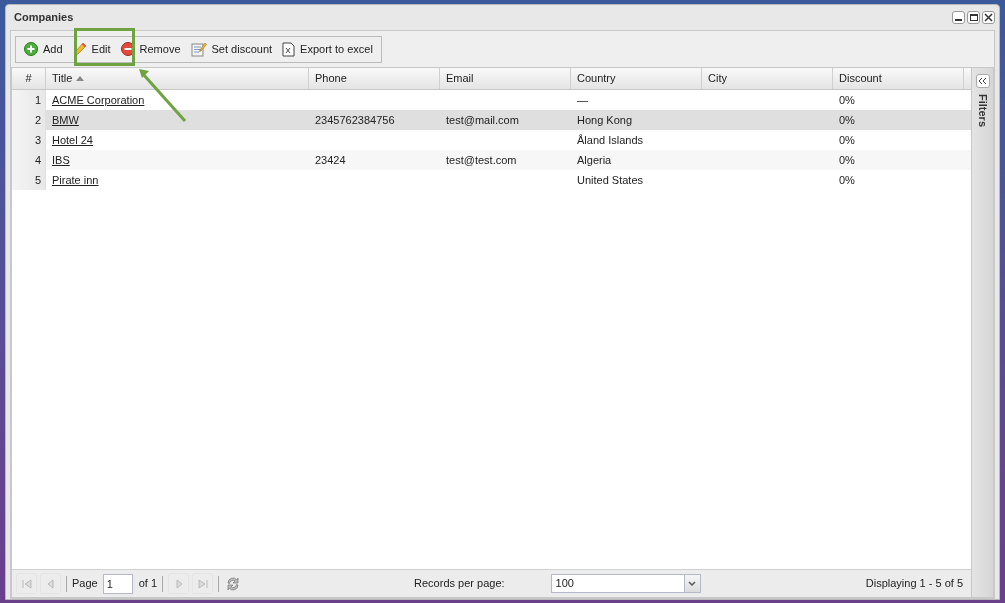 The width and height of the screenshot is (1005, 603). What do you see at coordinates (85, 584) in the screenshot?
I see `page-label: Page` at bounding box center [85, 584].